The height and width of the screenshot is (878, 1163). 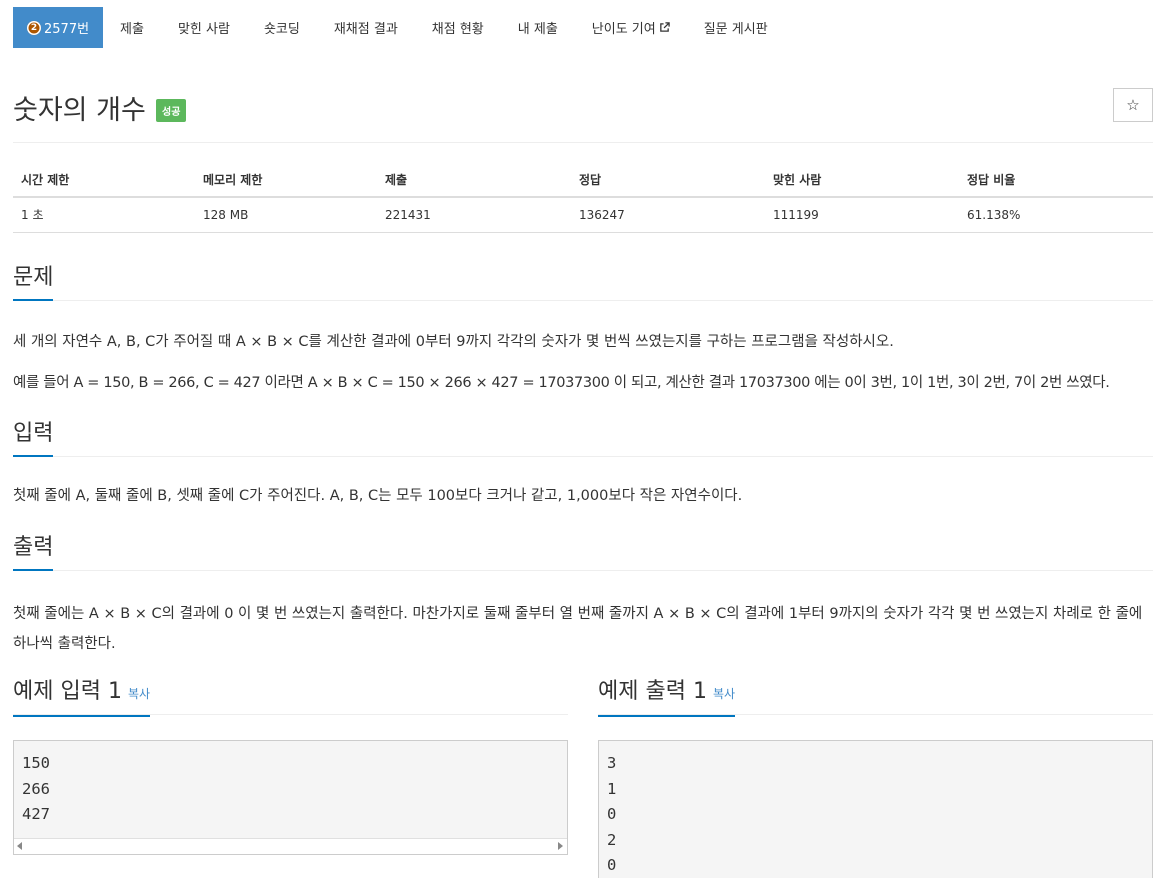 What do you see at coordinates (19, 845) in the screenshot?
I see `scroll-left-arrow-icon` at bounding box center [19, 845].